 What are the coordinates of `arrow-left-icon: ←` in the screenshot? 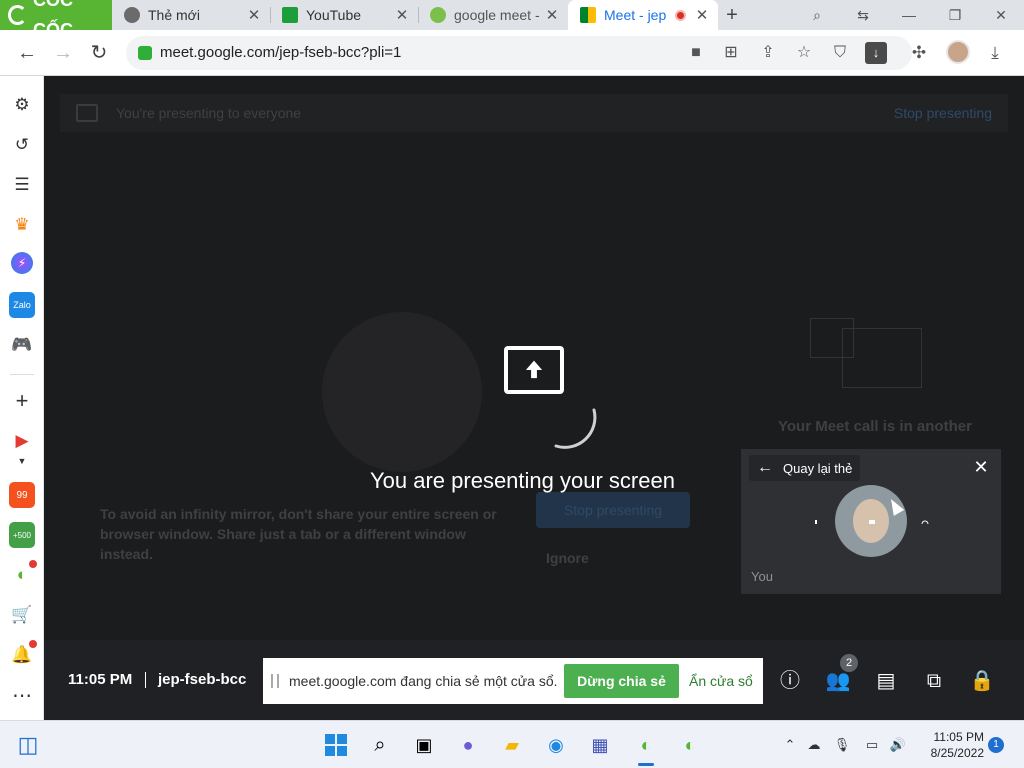 It's located at (765, 467).